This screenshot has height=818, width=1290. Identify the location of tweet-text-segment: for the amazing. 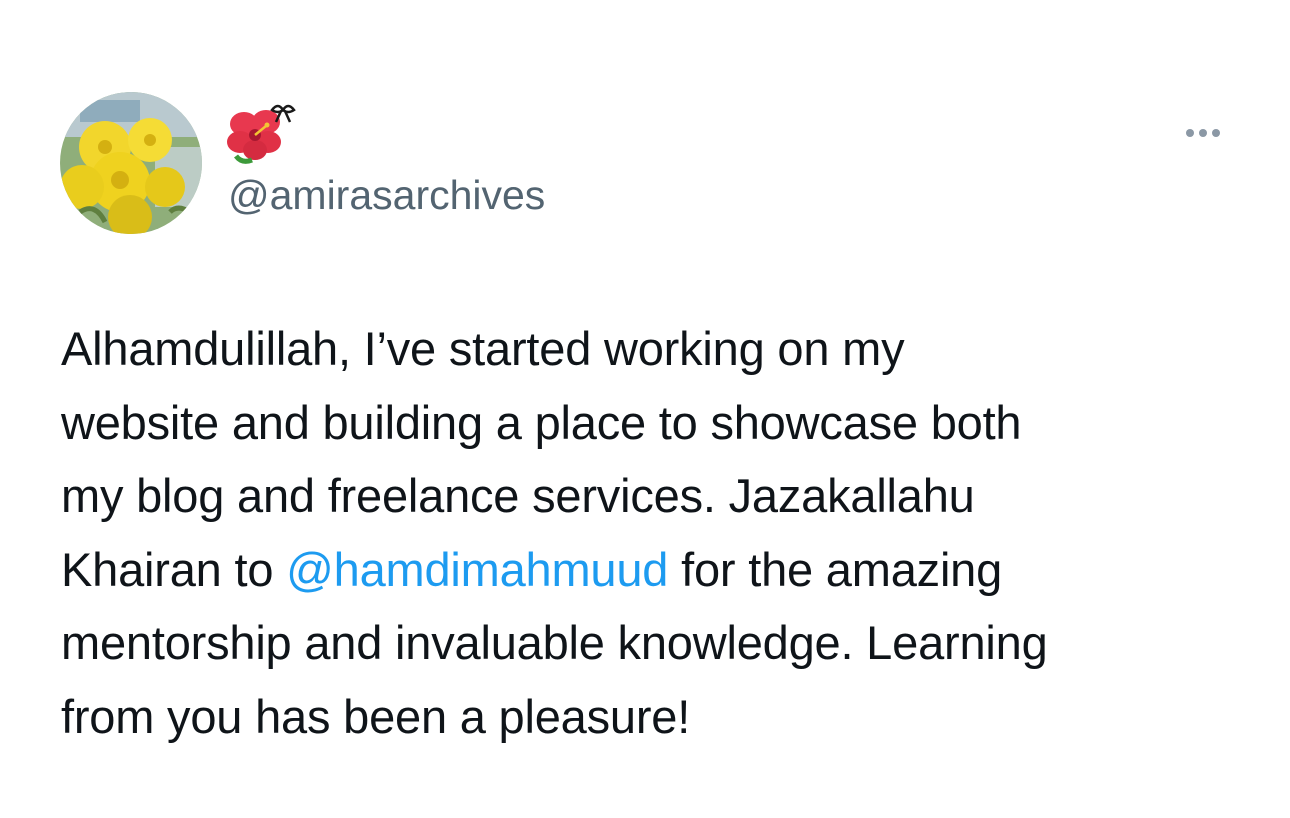
(835, 569).